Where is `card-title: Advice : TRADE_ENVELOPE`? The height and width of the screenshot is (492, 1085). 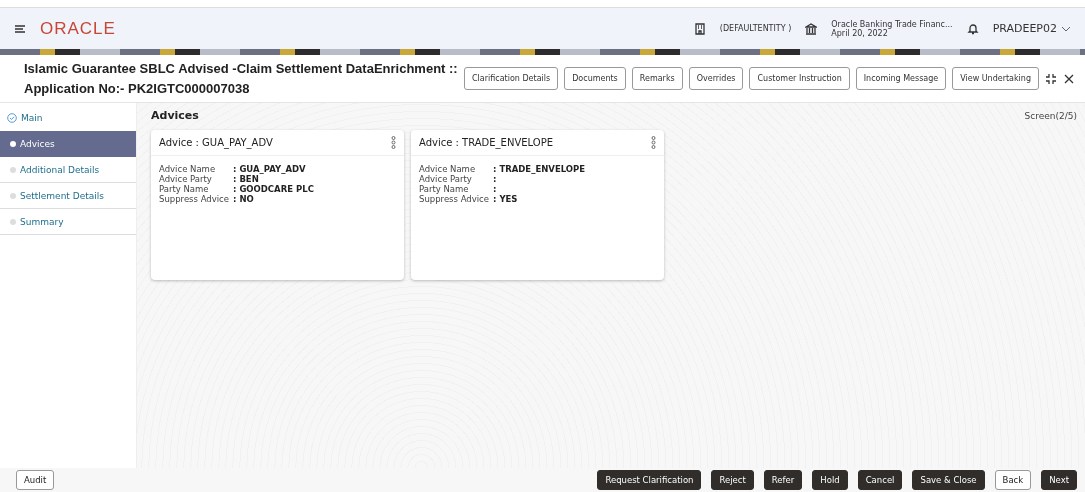 card-title: Advice : TRADE_ENVELOPE is located at coordinates (486, 142).